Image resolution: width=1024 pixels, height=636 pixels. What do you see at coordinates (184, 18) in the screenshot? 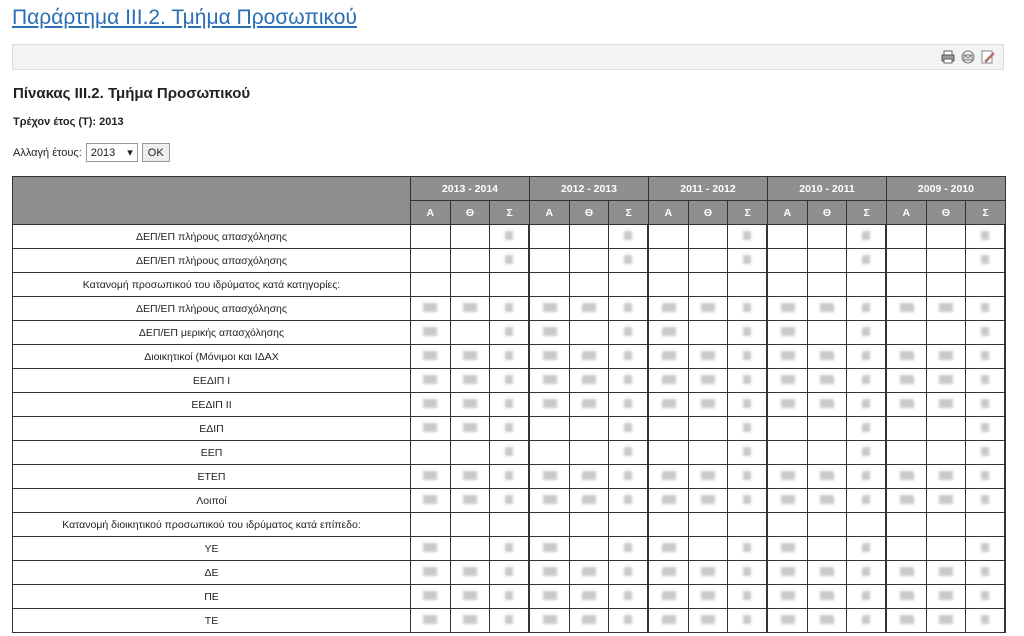
I see `page-title-link: Παράρτημα ΙΙΙ.2. Τμήμα Προσωπικού` at bounding box center [184, 18].